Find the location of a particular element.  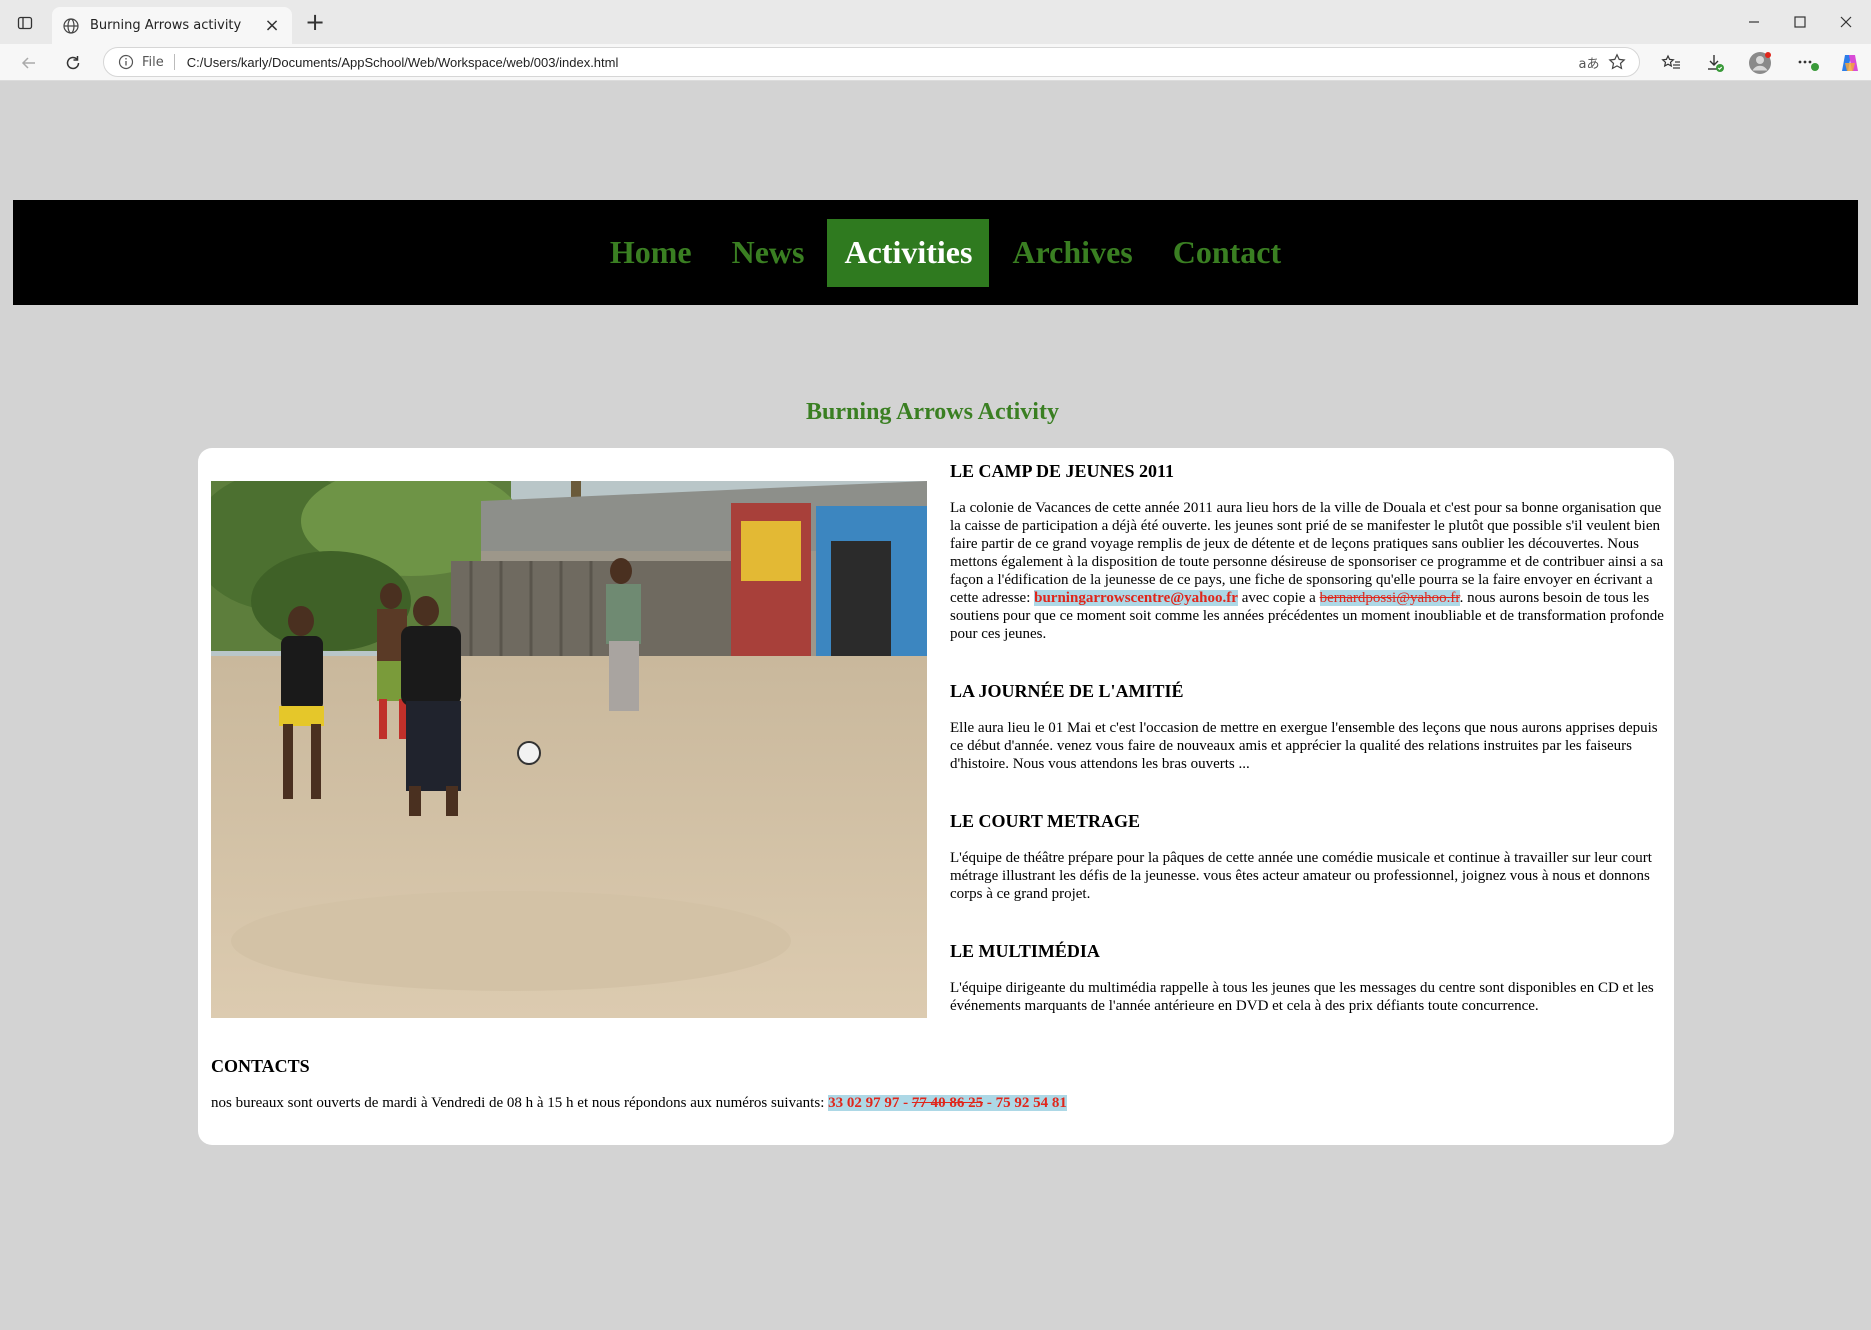

nav-contact: Contact is located at coordinates (1227, 253).